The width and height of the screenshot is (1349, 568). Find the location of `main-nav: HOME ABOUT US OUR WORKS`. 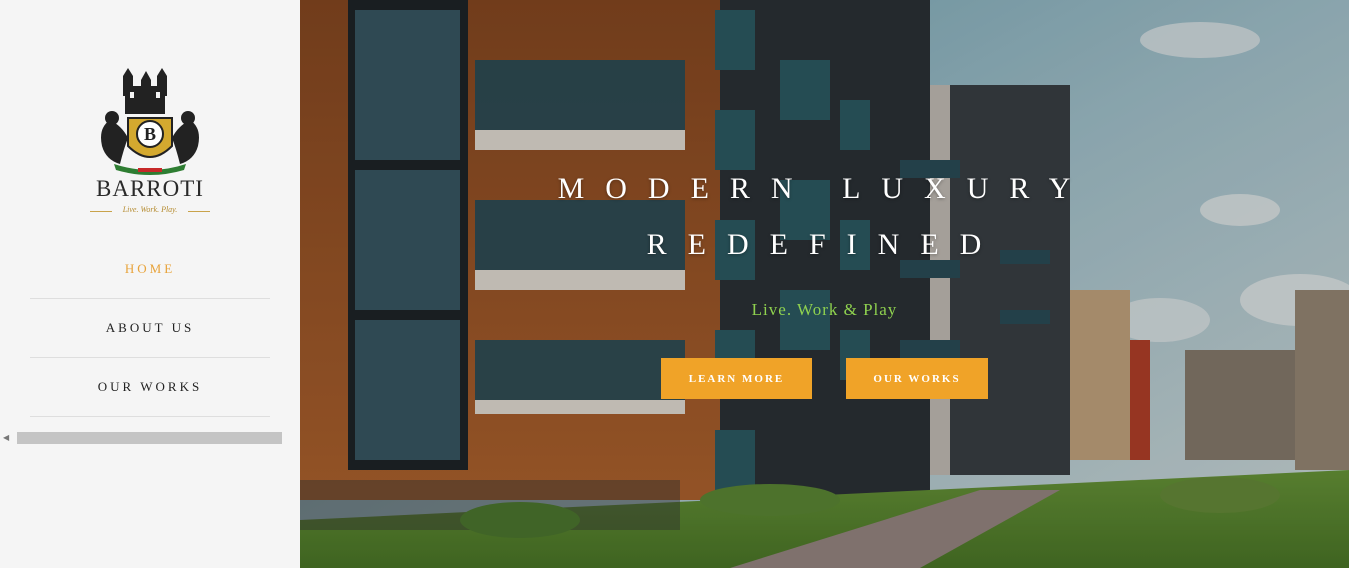

main-nav: HOME ABOUT US OUR WORKS is located at coordinates (150, 328).